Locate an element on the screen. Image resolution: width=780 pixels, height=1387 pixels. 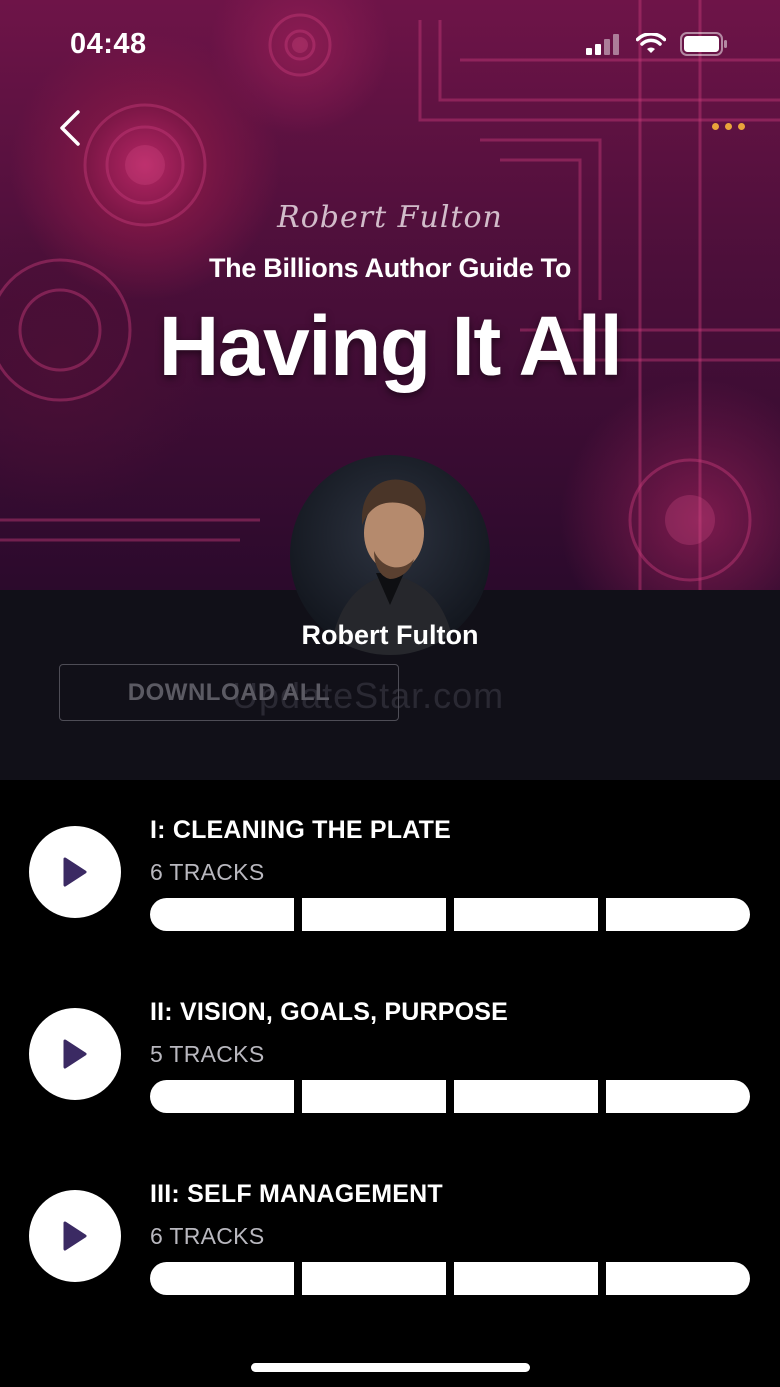
chevron-left-icon is located at coordinates (70, 128).